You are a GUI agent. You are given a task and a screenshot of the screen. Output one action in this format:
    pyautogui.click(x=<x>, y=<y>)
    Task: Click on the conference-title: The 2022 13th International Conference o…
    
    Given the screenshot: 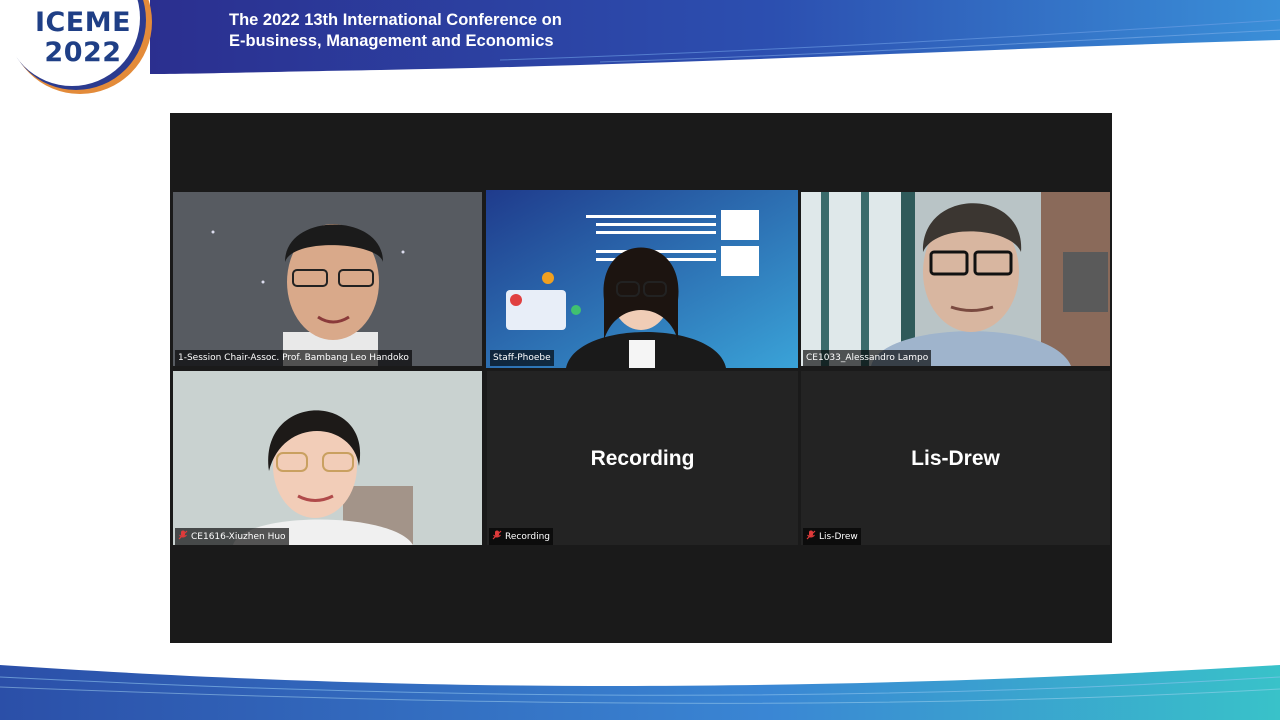 What is the action you would take?
    pyautogui.click(x=395, y=31)
    